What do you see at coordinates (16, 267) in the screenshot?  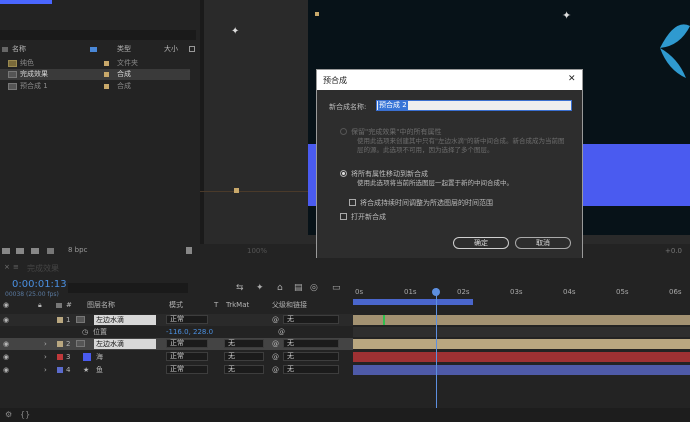 I see `tab-menu-icon: ≡` at bounding box center [16, 267].